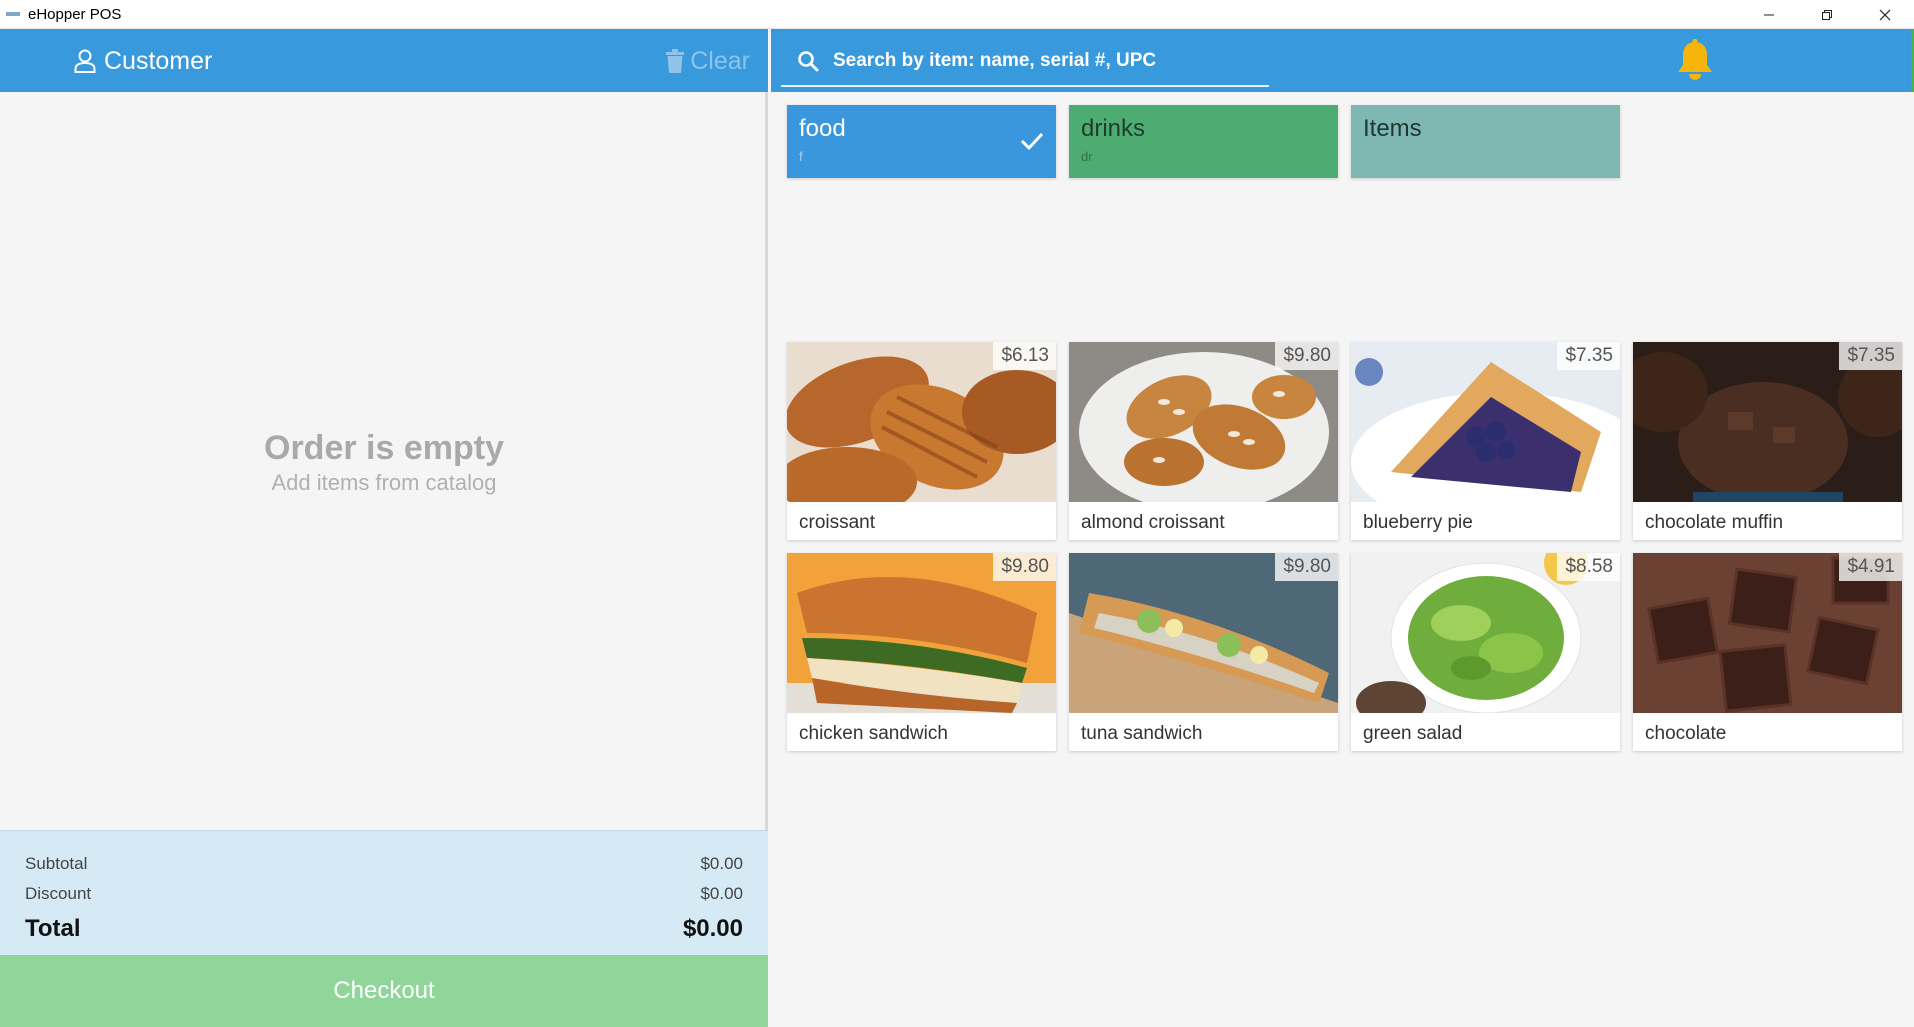 This screenshot has height=1027, width=1914. I want to click on product-tile-chocolate: $4.91 chocolate, so click(1767, 652).